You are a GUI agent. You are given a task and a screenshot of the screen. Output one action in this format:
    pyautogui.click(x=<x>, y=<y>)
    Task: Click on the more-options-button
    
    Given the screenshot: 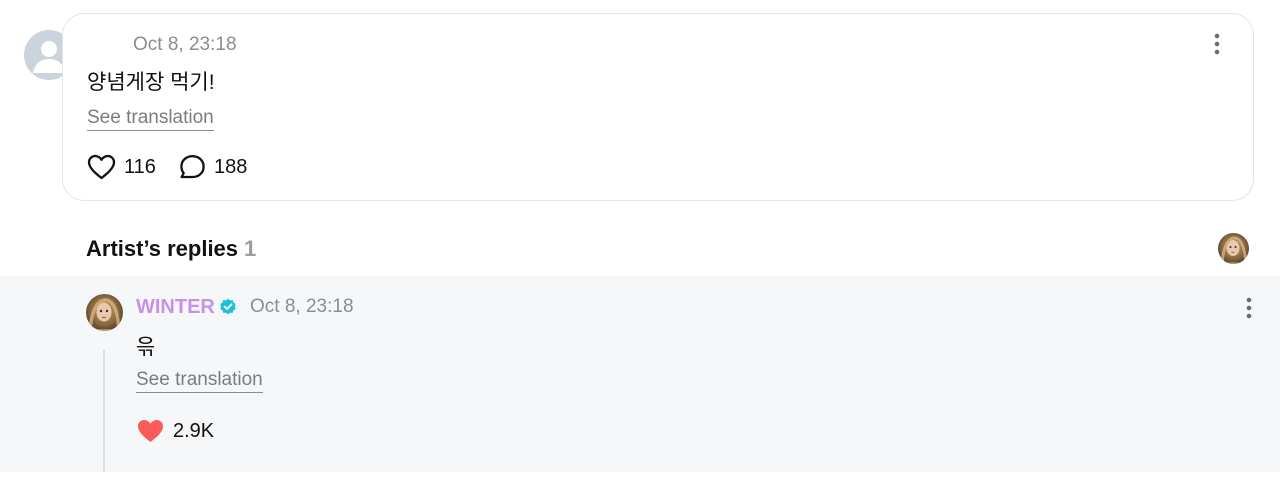 What is the action you would take?
    pyautogui.click(x=1217, y=44)
    